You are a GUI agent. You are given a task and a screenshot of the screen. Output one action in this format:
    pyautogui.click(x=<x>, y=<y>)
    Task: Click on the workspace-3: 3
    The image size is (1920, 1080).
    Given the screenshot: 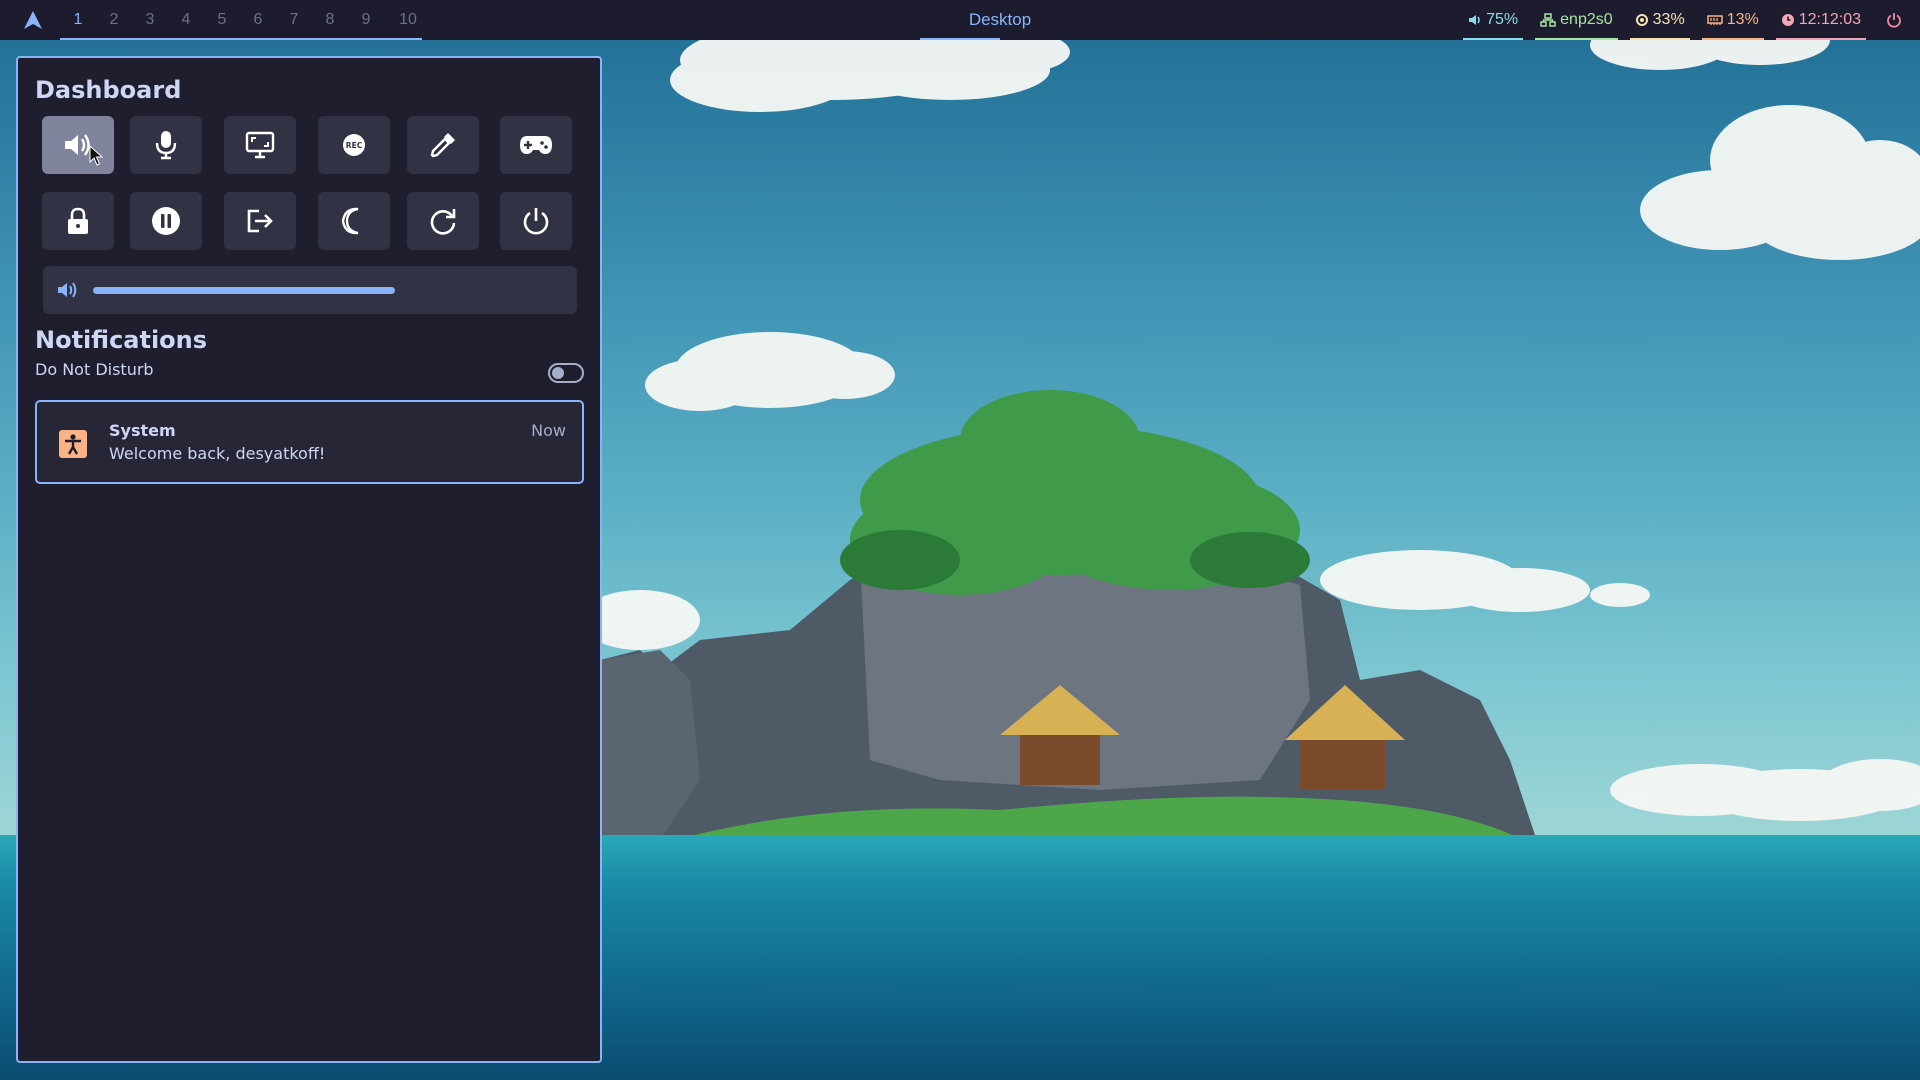 What is the action you would take?
    pyautogui.click(x=150, y=20)
    